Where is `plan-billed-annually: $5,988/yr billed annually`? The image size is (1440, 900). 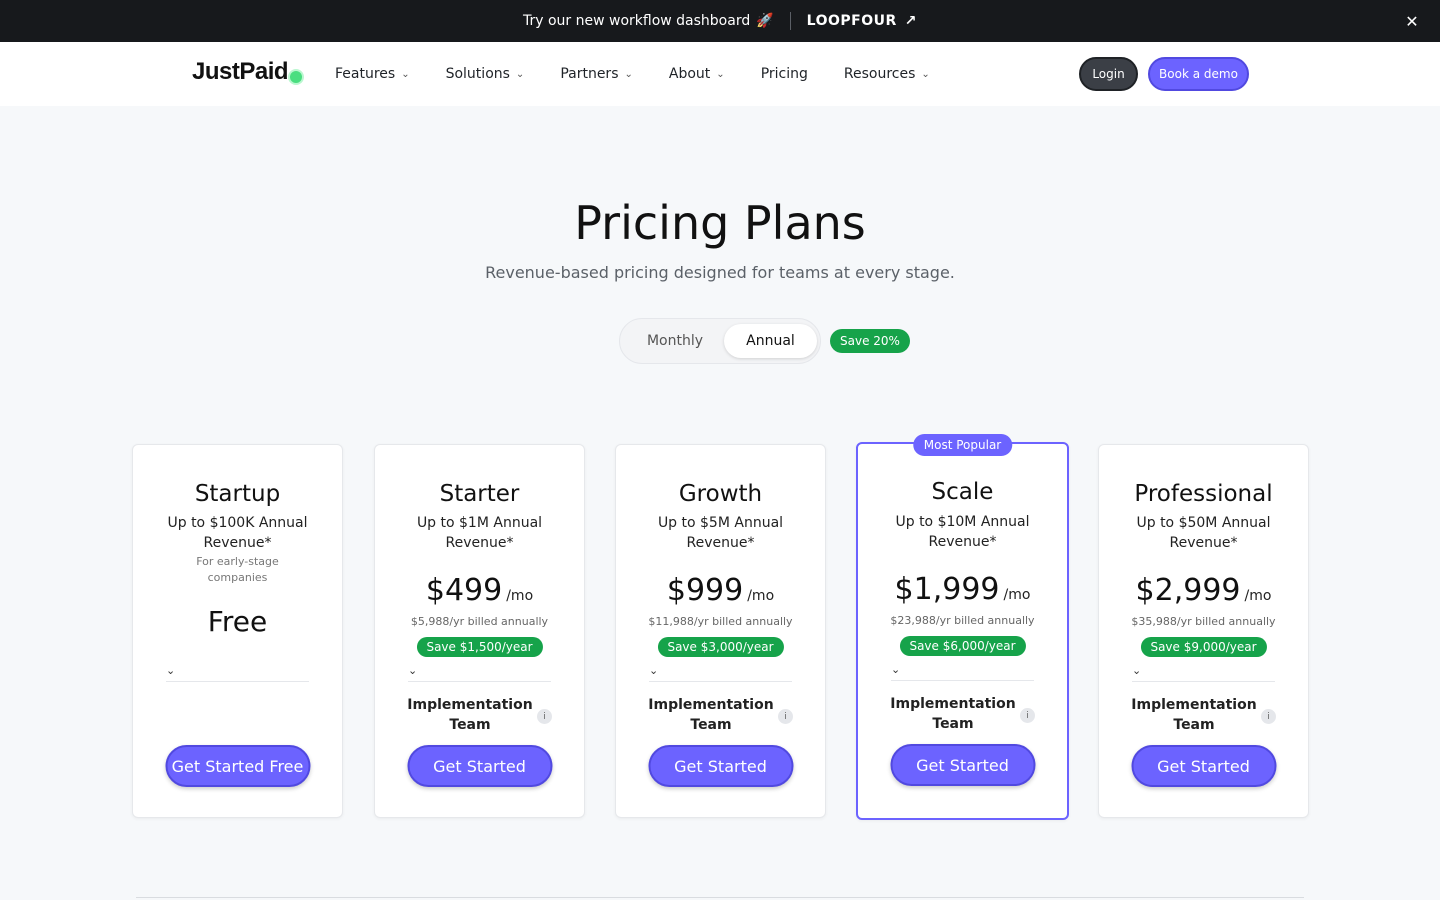
plan-billed-annually: $5,988/yr billed annually is located at coordinates (479, 621).